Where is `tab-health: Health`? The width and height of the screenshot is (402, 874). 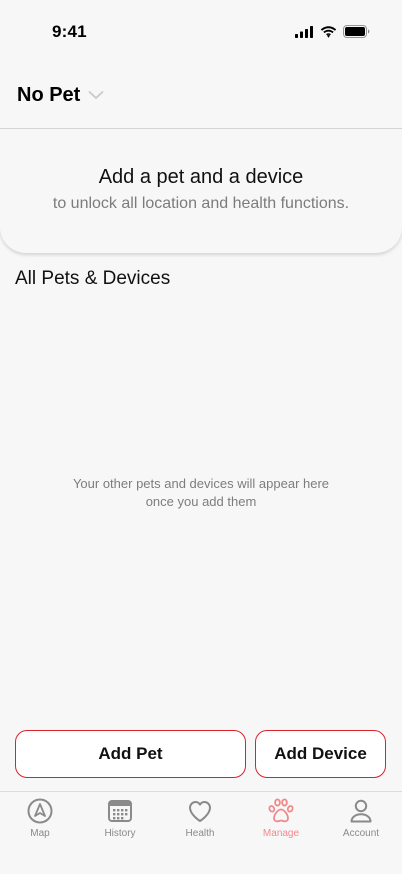
tab-health: Health is located at coordinates (200, 818).